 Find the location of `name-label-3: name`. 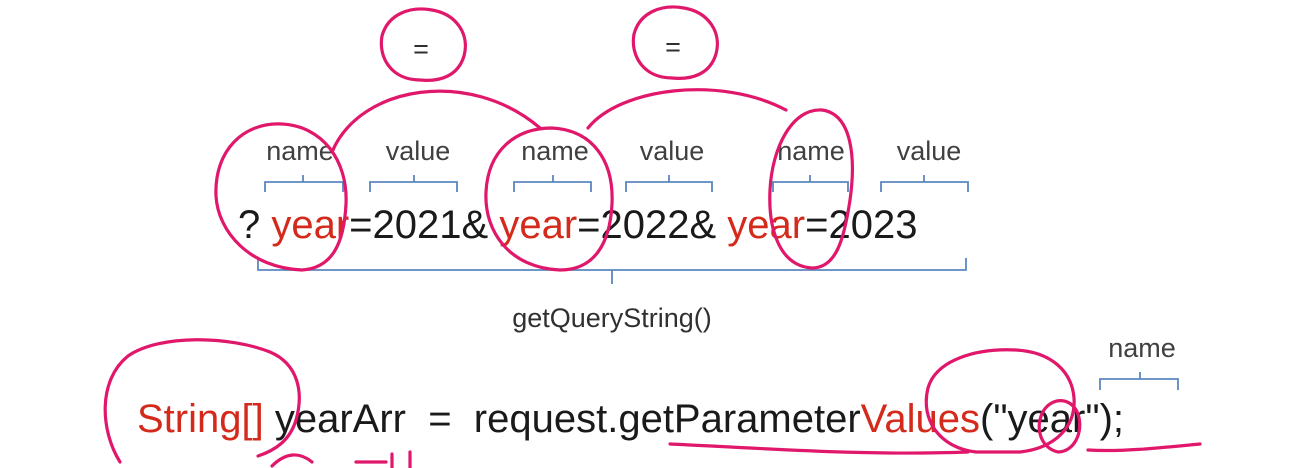

name-label-3: name is located at coordinates (811, 151).